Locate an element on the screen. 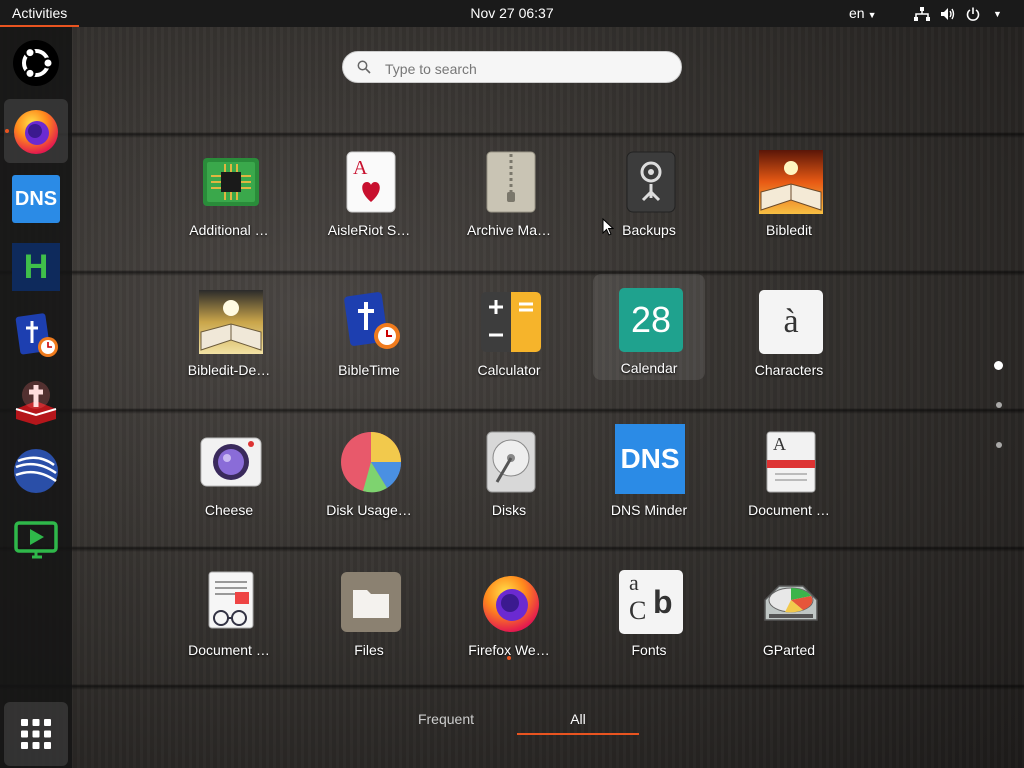 Image resolution: width=1024 pixels, height=768 pixels. app-characters: à Characters is located at coordinates (789, 340).